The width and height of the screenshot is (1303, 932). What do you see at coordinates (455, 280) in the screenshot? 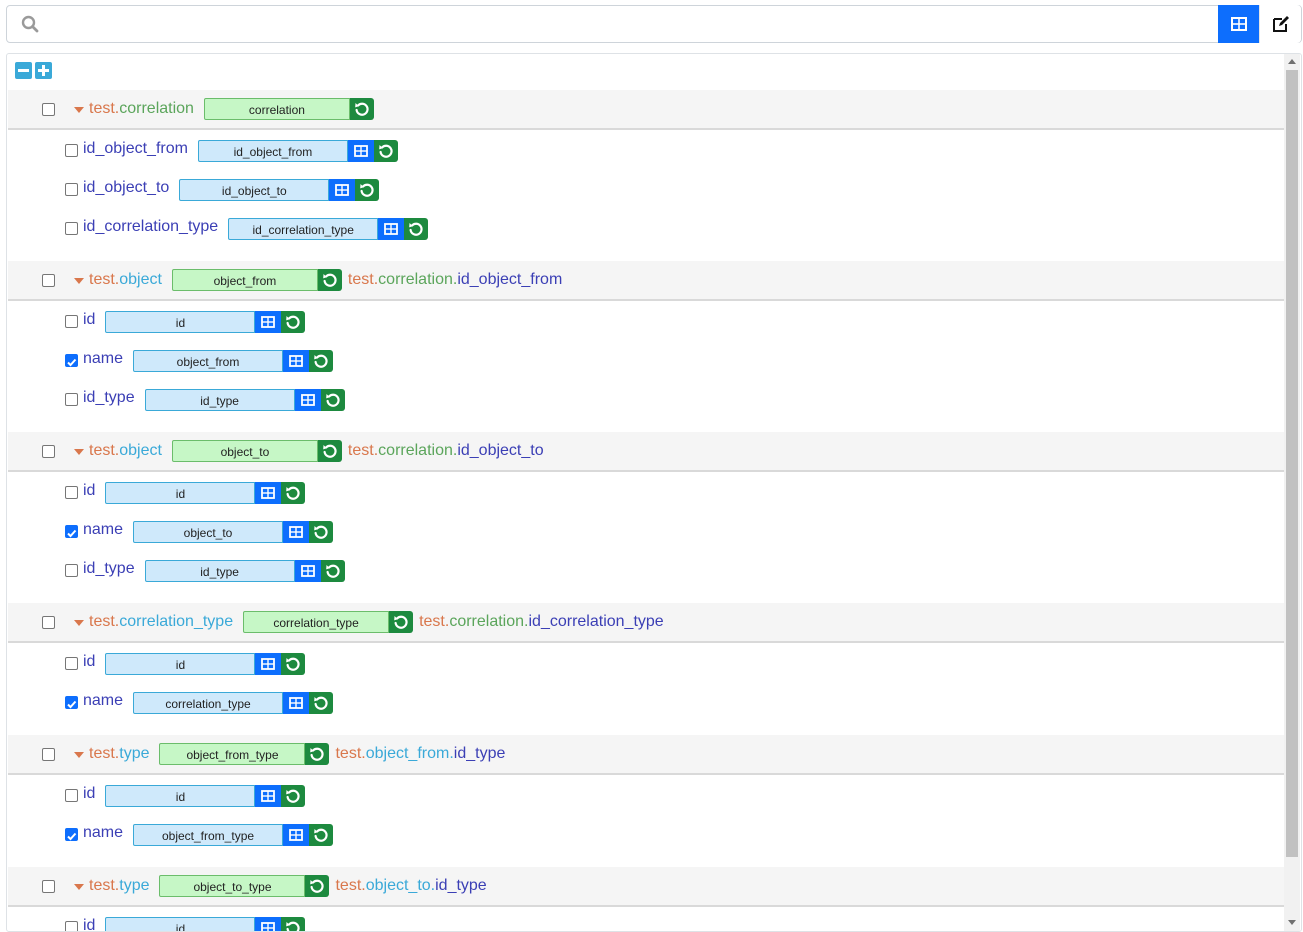
I see `join-reference: test.correlation.id_object_from` at bounding box center [455, 280].